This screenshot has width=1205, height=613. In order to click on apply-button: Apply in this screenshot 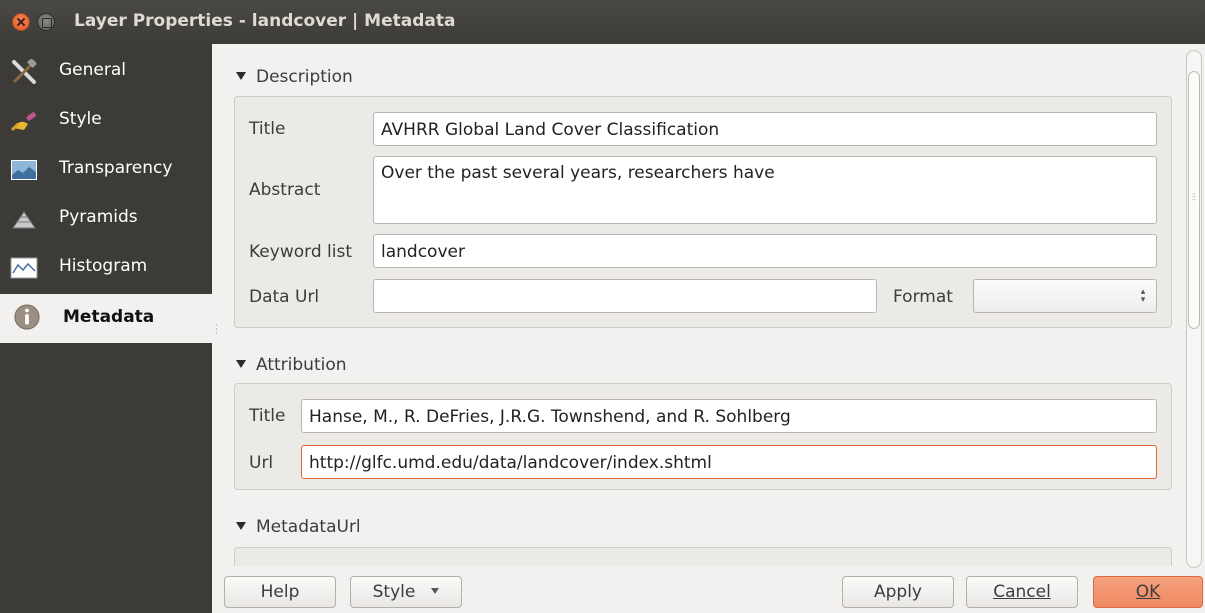, I will do `click(898, 592)`.